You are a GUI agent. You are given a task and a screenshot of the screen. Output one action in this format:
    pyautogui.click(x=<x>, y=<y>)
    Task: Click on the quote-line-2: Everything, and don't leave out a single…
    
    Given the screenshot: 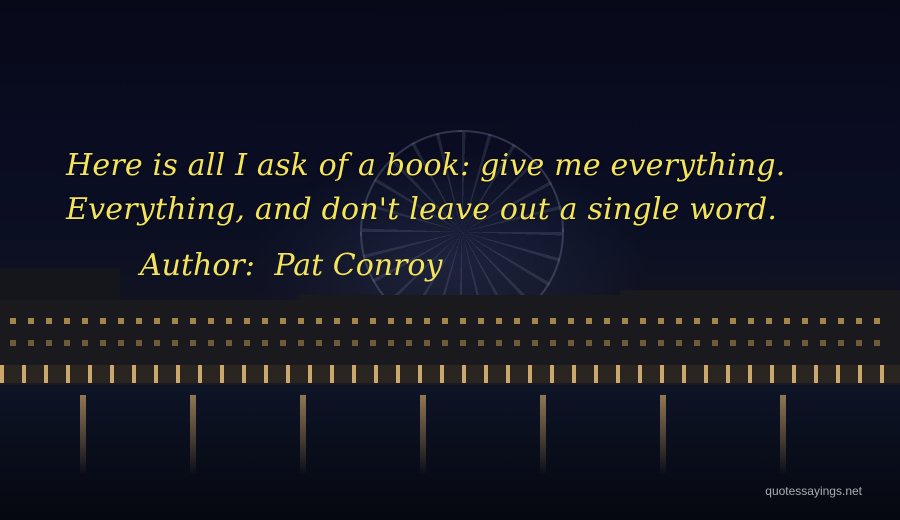 What is the action you would take?
    pyautogui.click(x=422, y=209)
    